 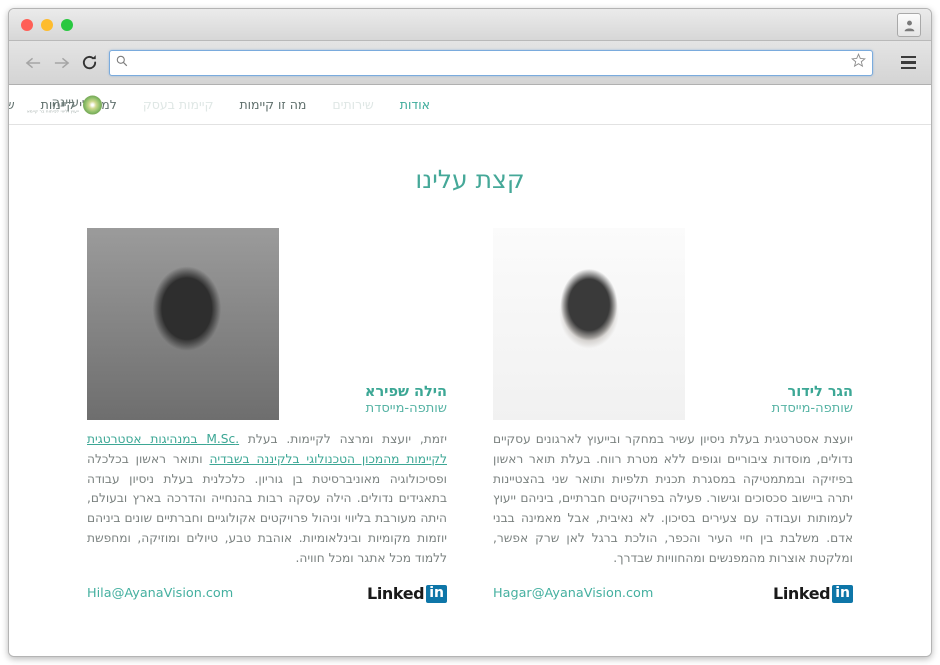 I want to click on linkedin-link-hila: Linked in, so click(x=407, y=593).